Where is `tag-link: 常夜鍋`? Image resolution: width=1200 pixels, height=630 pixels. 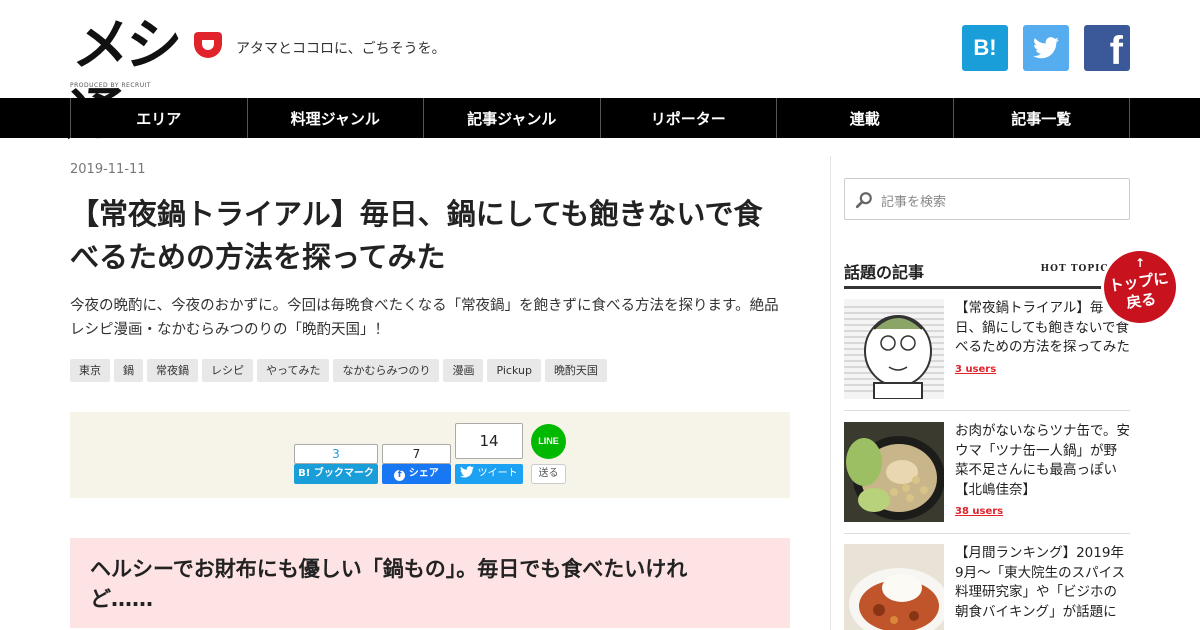
tag-link: 常夜鍋 is located at coordinates (172, 370).